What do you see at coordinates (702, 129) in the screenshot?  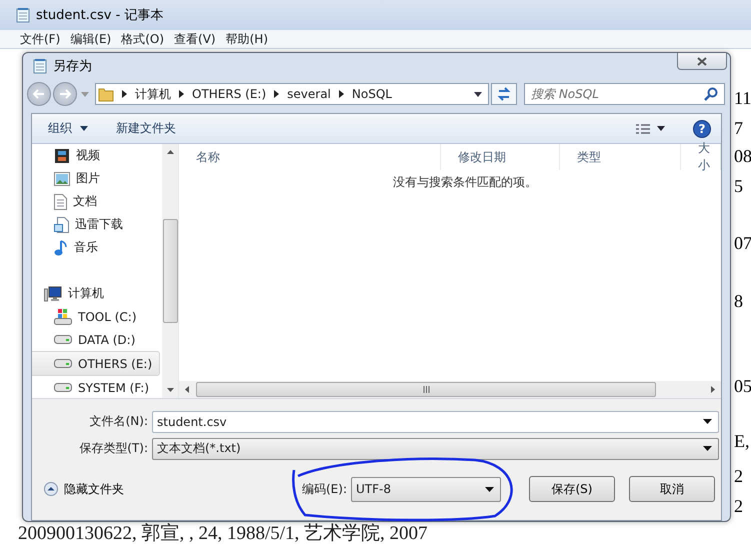 I see `help-button: ?` at bounding box center [702, 129].